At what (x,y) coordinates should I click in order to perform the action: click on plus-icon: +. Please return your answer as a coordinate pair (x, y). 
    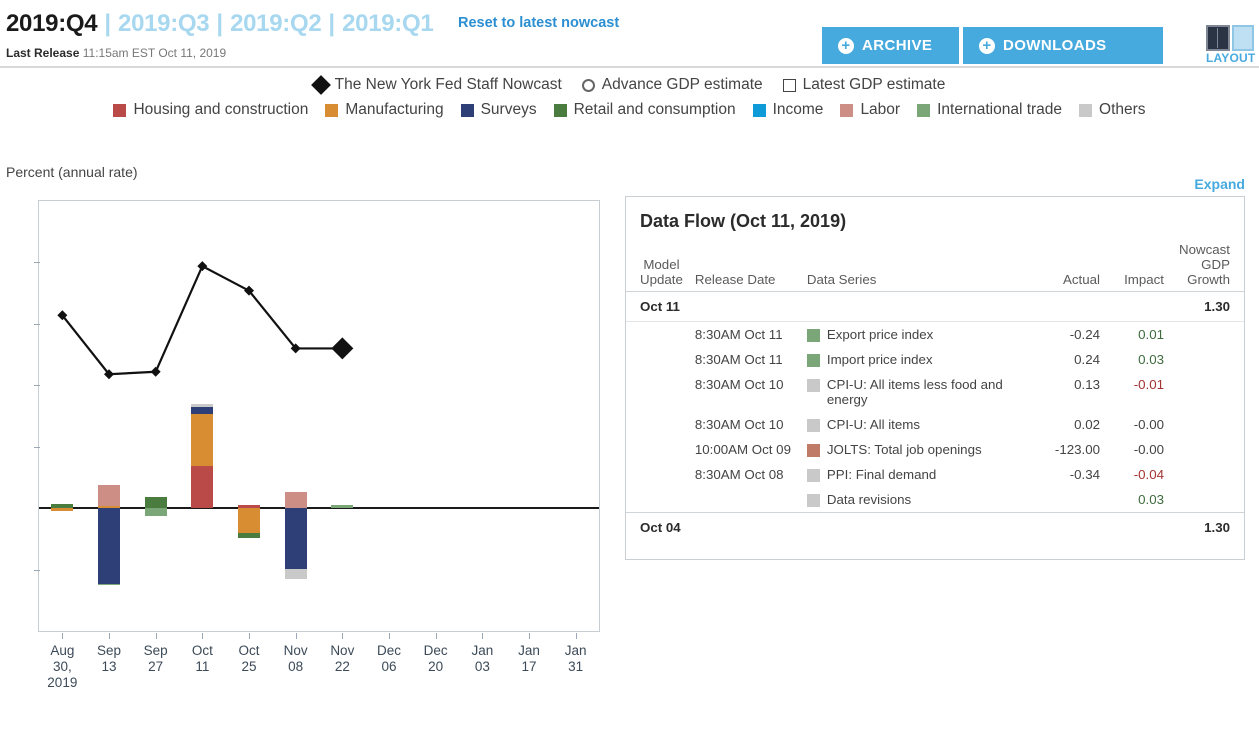
    Looking at the image, I should click on (846, 45).